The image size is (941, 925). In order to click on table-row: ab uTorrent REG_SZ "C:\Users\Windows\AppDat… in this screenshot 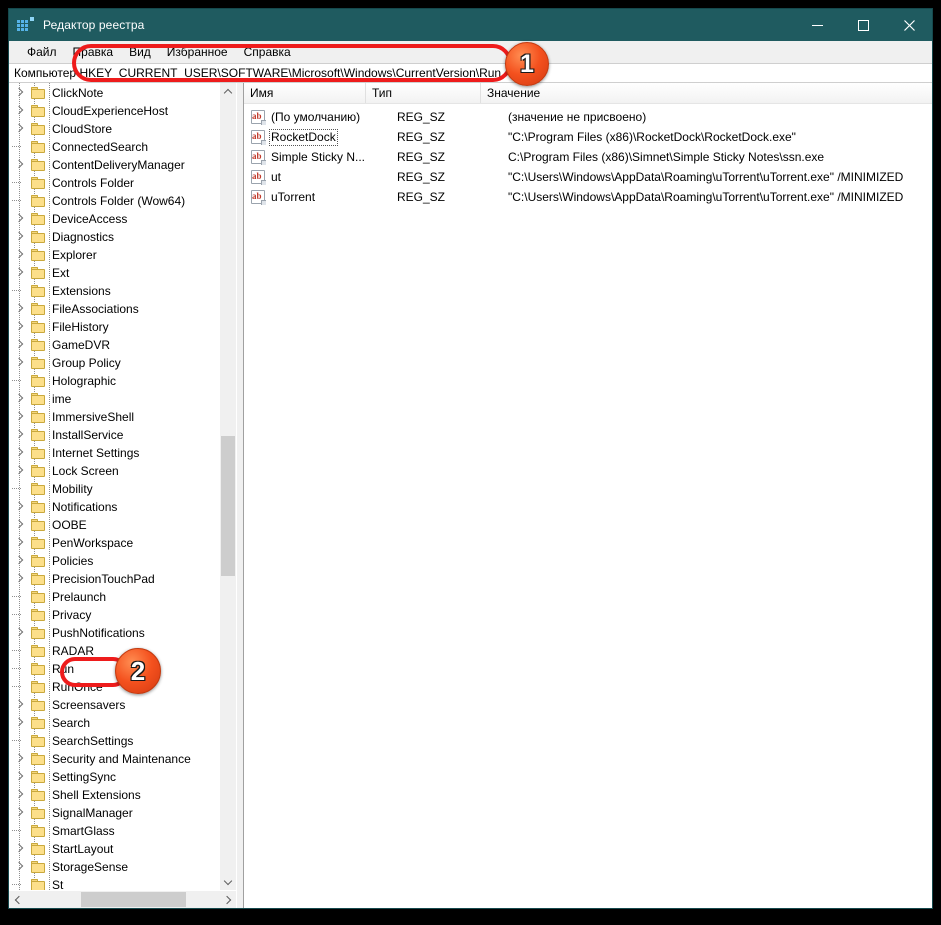, I will do `click(588, 197)`.